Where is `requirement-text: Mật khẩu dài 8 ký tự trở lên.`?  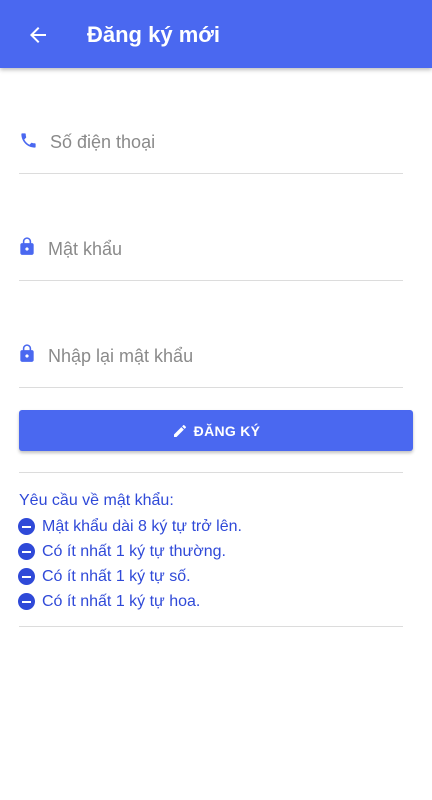 requirement-text: Mật khẩu dài 8 ký tự trở lên. is located at coordinates (142, 526).